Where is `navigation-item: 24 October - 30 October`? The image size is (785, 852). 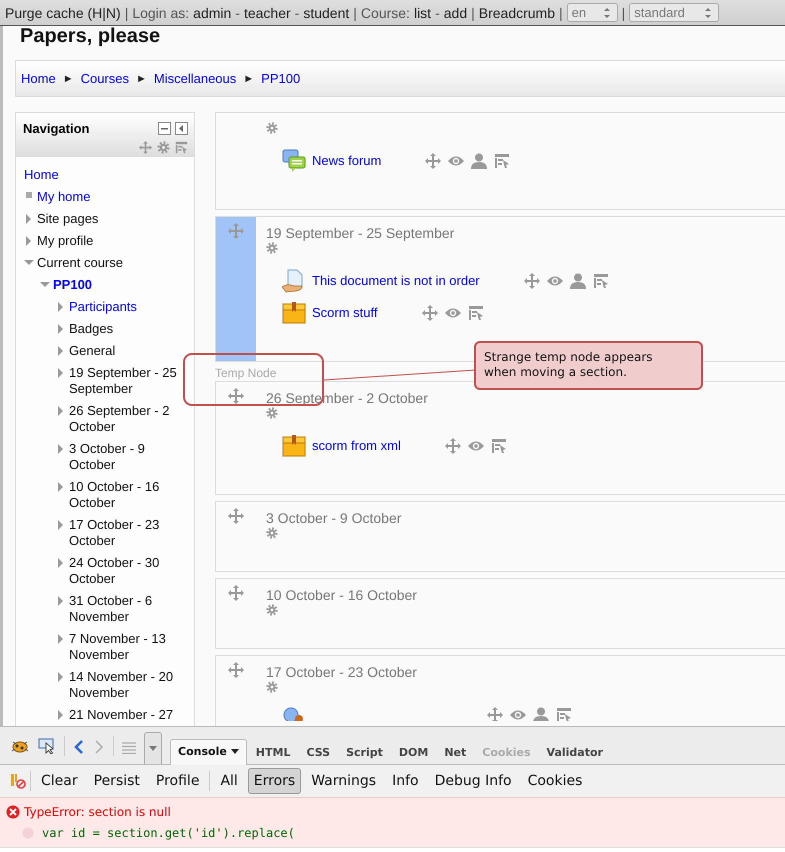
navigation-item: 24 October - 30 October is located at coordinates (126, 571).